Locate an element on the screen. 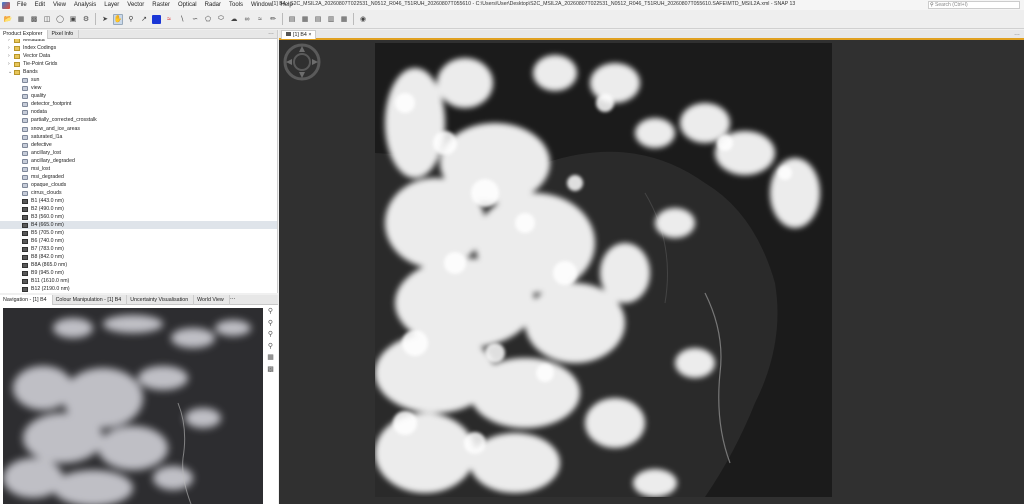 The width and height of the screenshot is (1024, 504). tree-item: ancillary_degraded is located at coordinates (138, 161).